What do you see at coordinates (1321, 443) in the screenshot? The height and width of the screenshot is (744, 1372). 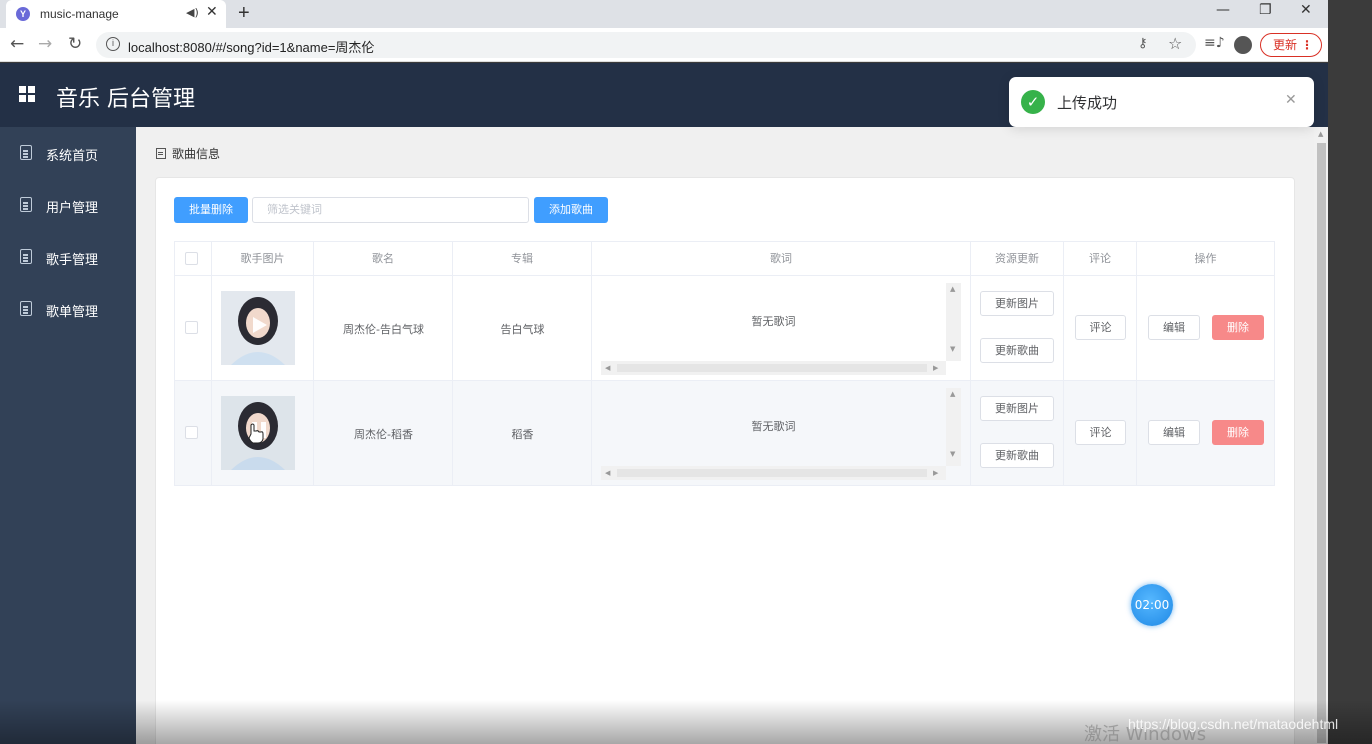 I see `page-scroll-thumb` at bounding box center [1321, 443].